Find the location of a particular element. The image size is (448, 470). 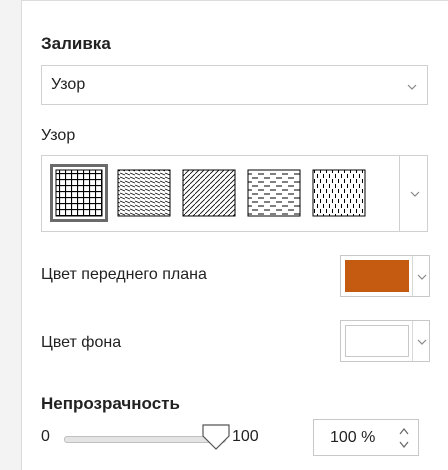

fill-type-dropdown: Узор is located at coordinates (234, 85).